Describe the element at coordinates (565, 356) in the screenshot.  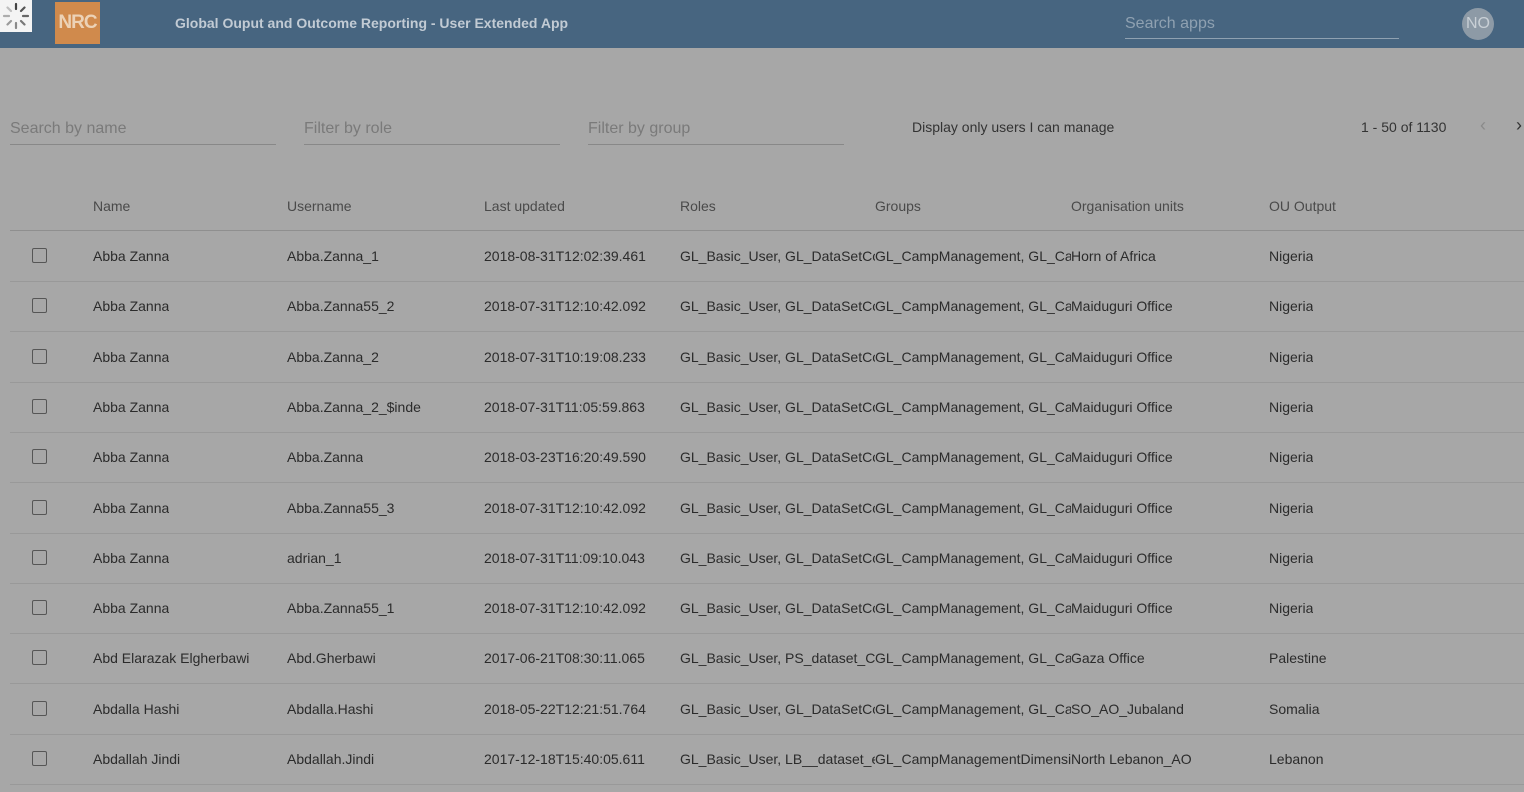
I see `last-updated-cell: 2018-07-31T10:19:08.233` at that location.